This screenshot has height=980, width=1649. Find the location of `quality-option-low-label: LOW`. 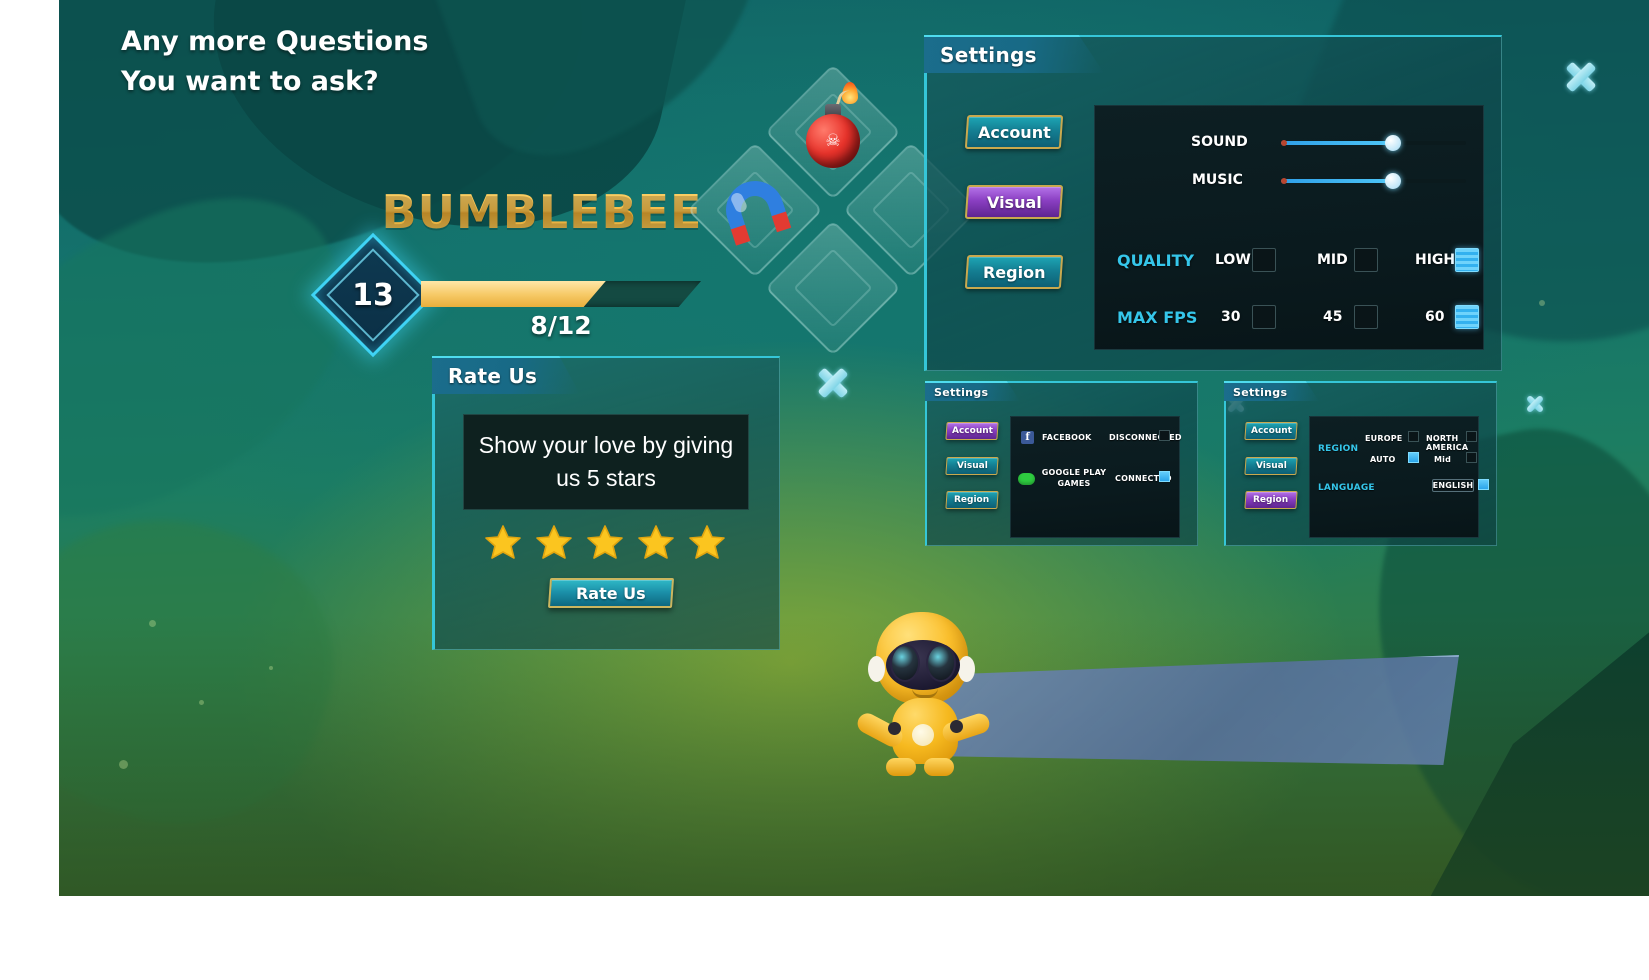

quality-option-low-label: LOW is located at coordinates (1233, 260).